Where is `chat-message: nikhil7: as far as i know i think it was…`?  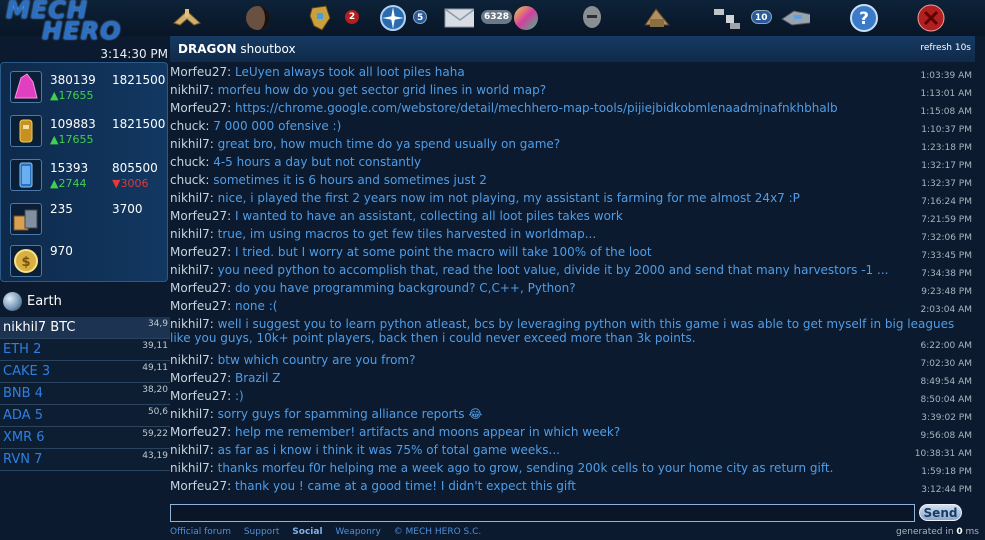
chat-message: nikhil7: as far as i know i think it was… is located at coordinates (572, 452).